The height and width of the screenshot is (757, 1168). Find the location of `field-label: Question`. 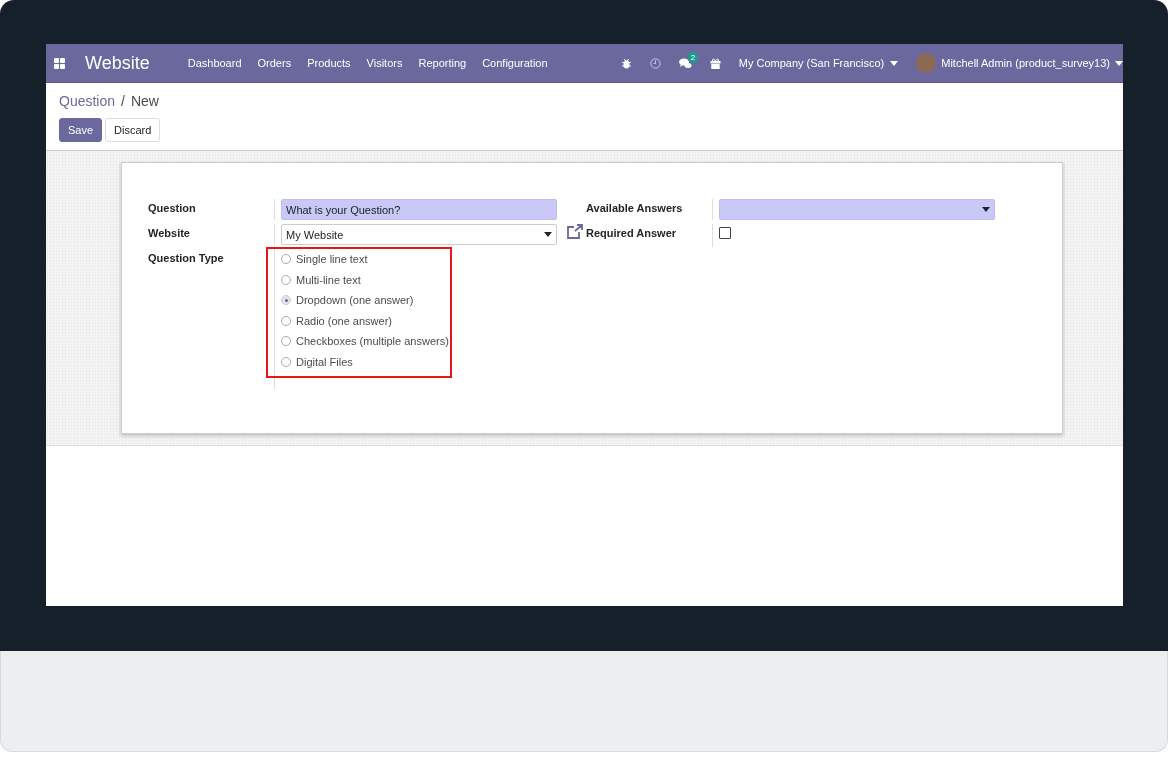

field-label: Question is located at coordinates (172, 208).